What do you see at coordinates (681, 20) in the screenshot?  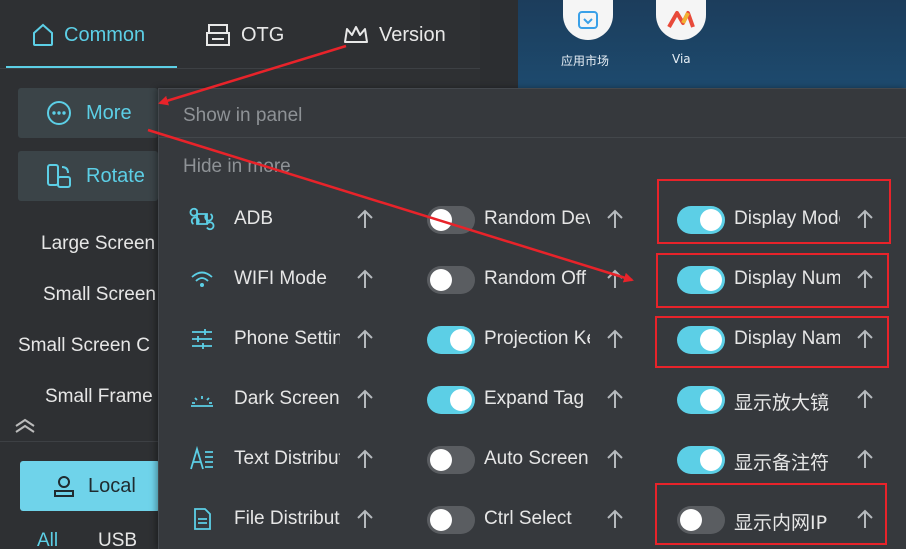 I see `via-browser-icon` at bounding box center [681, 20].